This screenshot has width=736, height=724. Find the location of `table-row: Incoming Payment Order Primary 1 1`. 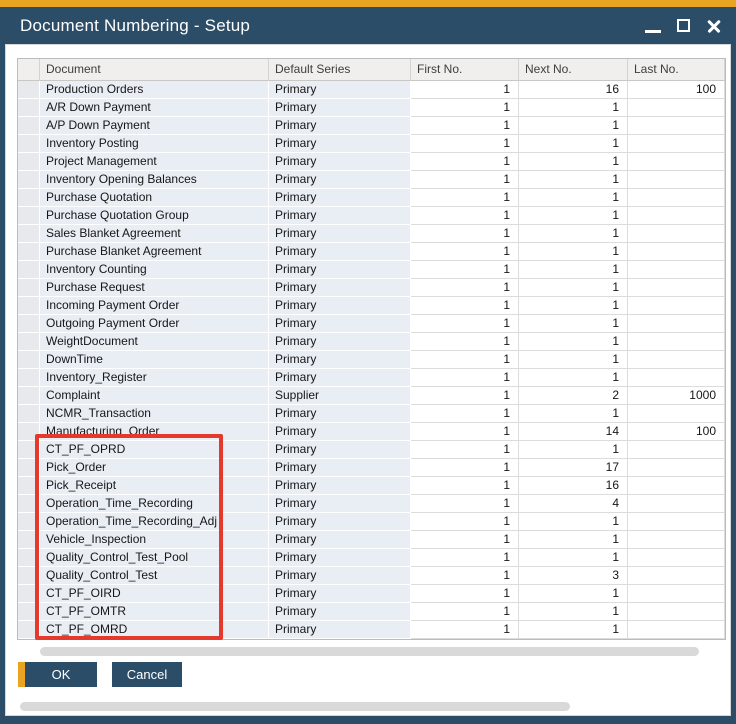

table-row: Incoming Payment Order Primary 1 1 is located at coordinates (371, 306).